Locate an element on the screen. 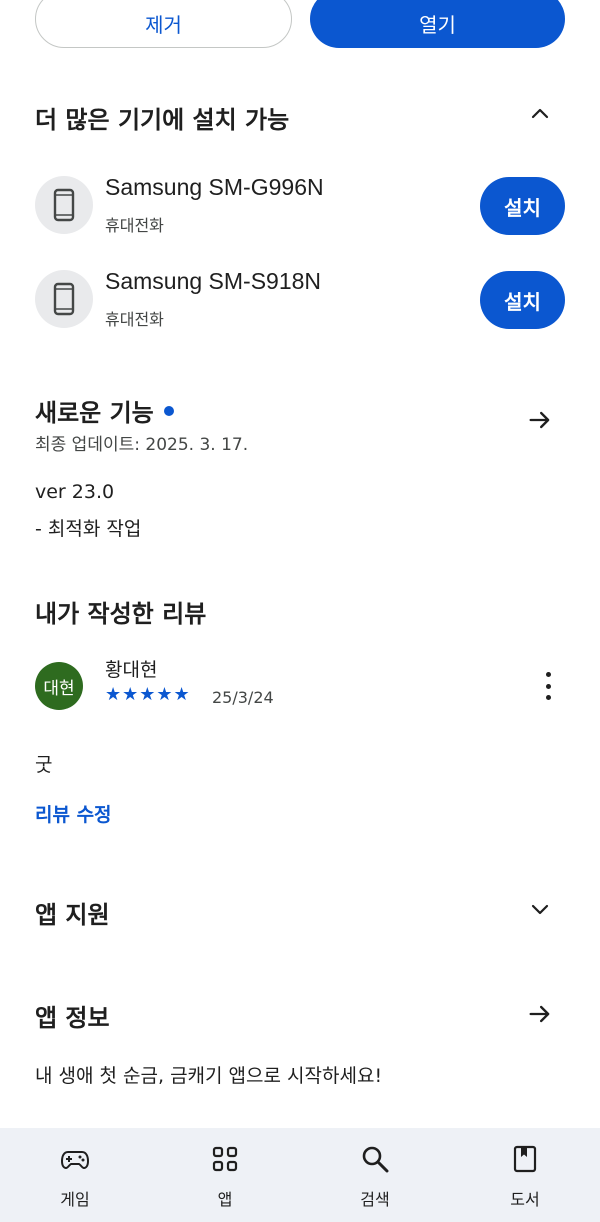  remove-button: 제거 is located at coordinates (163, 24).